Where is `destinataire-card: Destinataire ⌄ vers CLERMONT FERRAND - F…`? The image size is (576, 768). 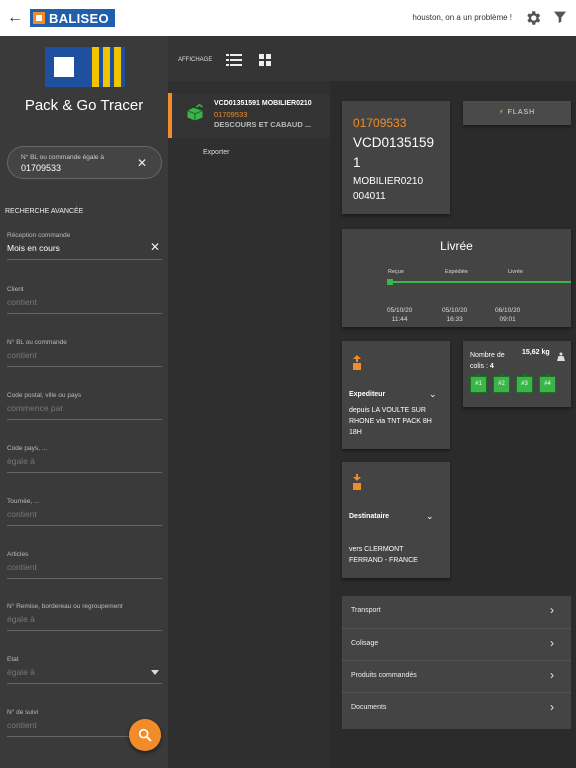 destinataire-card: Destinataire ⌄ vers CLERMONT FERRAND - F… is located at coordinates (396, 520).